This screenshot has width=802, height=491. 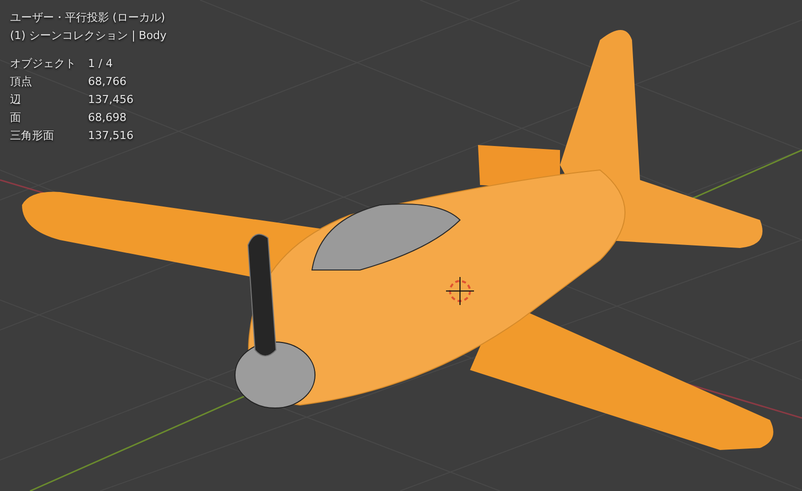 I want to click on stat-label: 三角形面, so click(x=32, y=136).